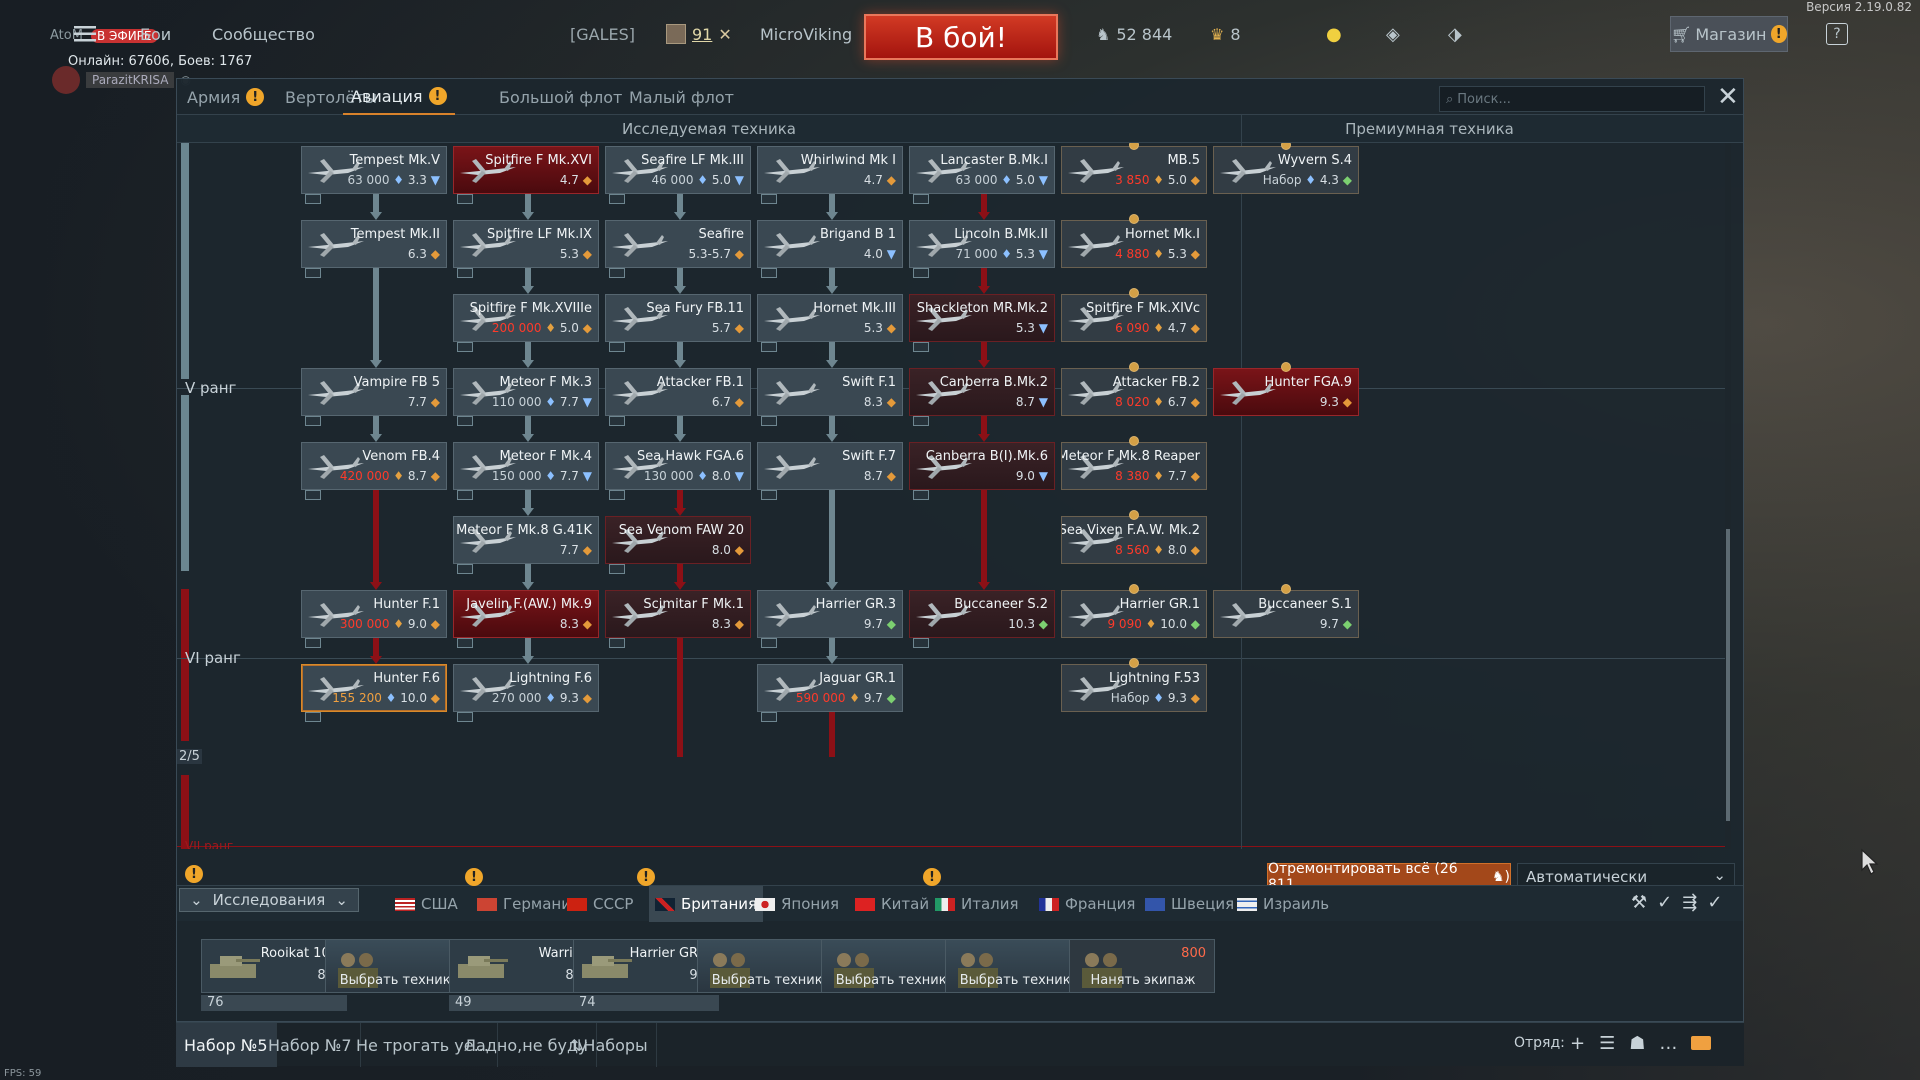  What do you see at coordinates (1729, 34) in the screenshot?
I see `shop-button: 🛒︎ Магазин !` at bounding box center [1729, 34].